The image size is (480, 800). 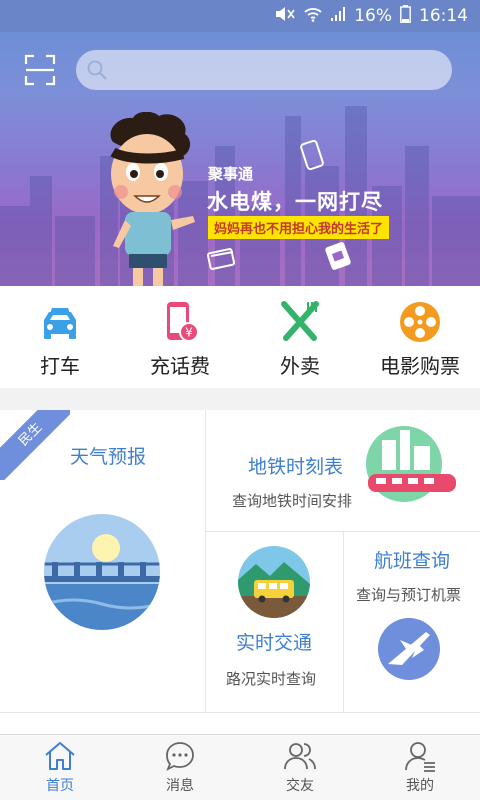 I want to click on quick-action-movie: 电影购票, so click(x=420, y=337).